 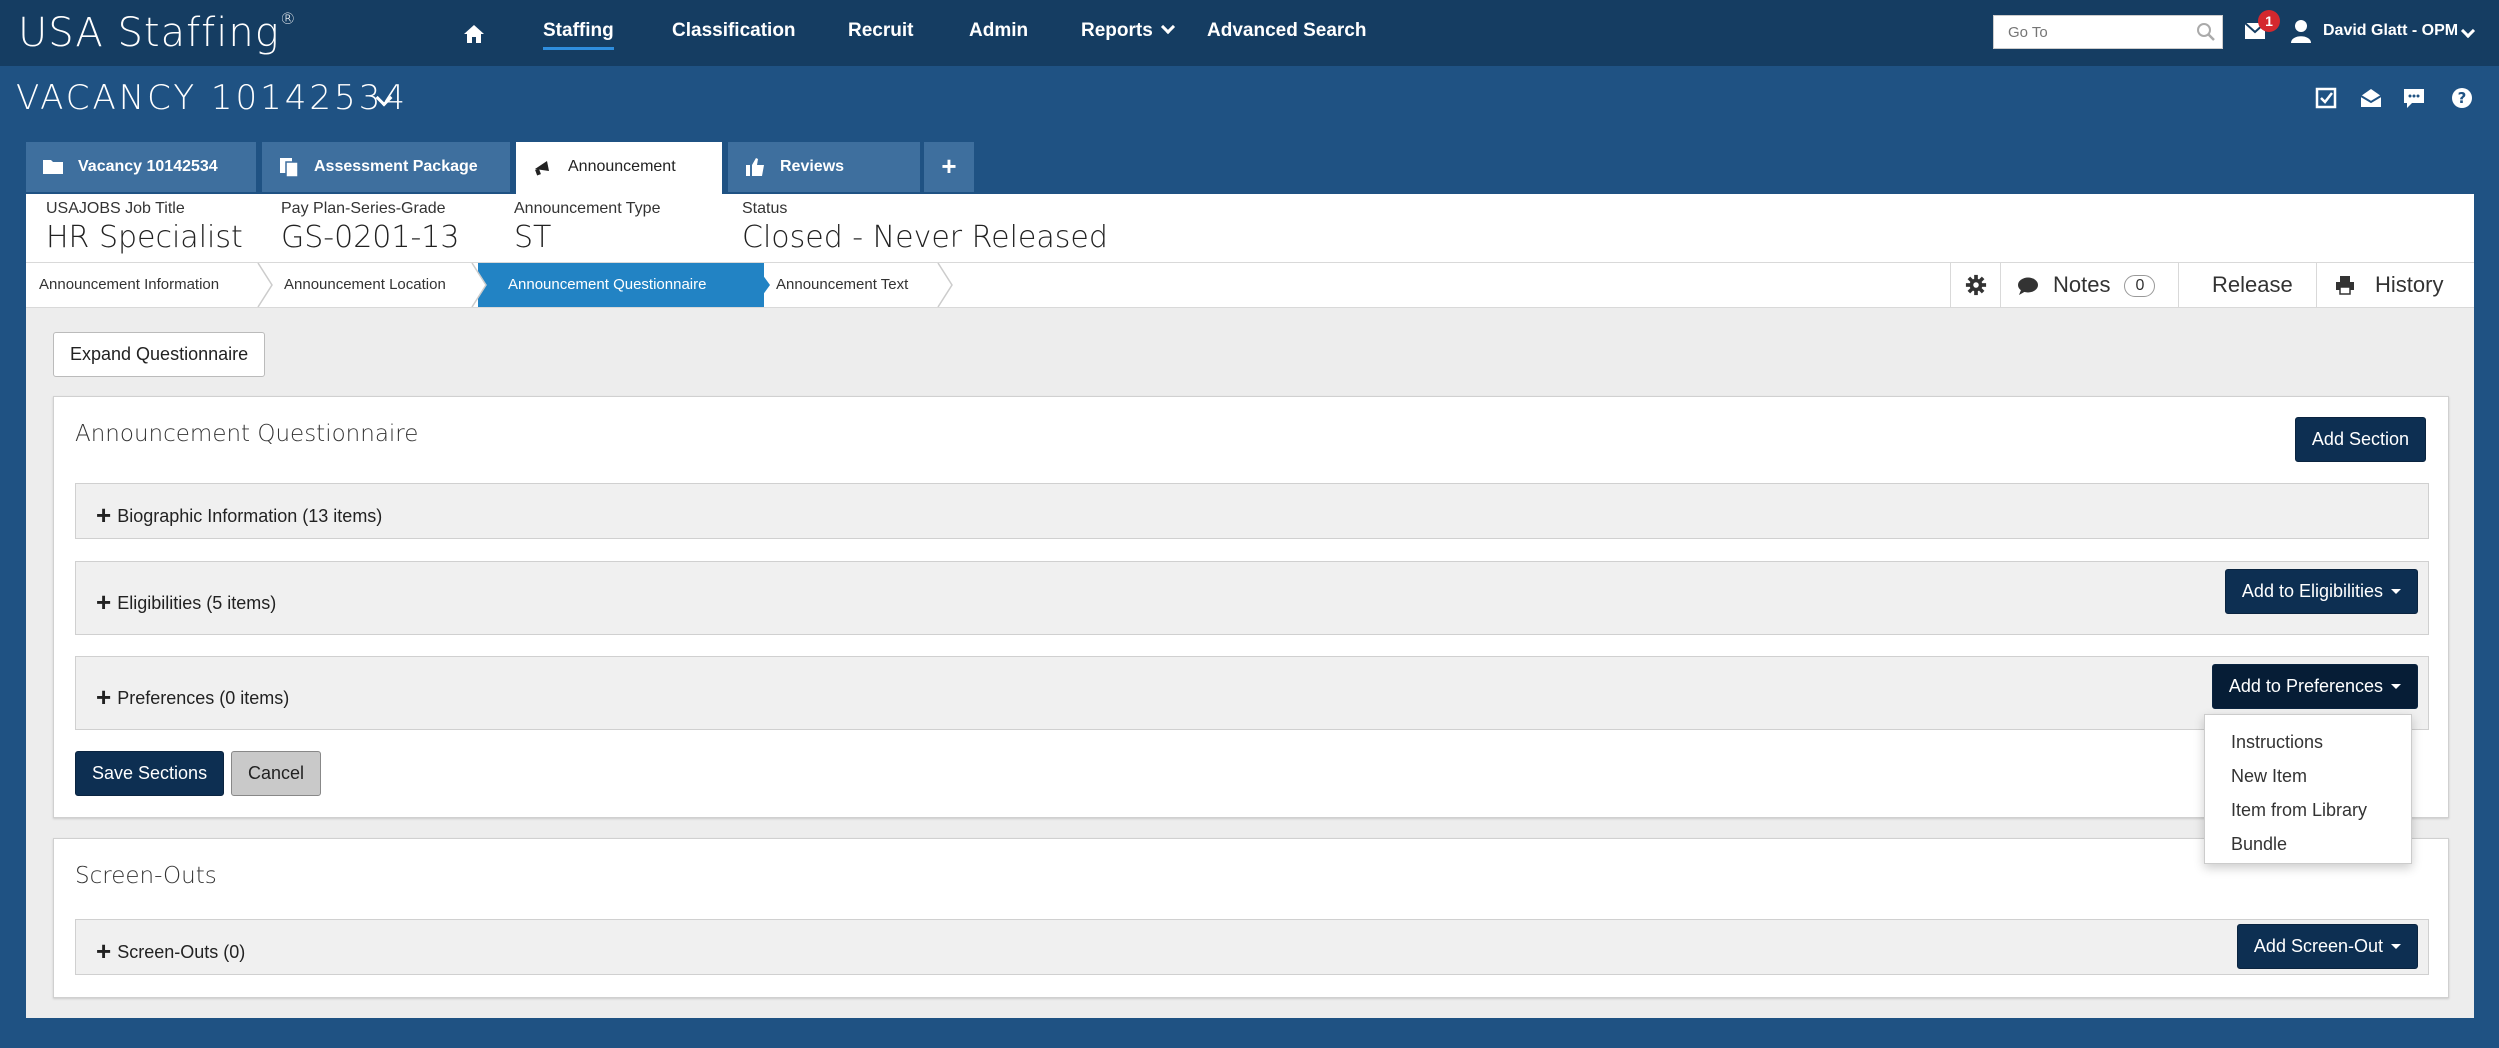 I want to click on vacancy-title: VACANCY 10142534, so click(x=212, y=98).